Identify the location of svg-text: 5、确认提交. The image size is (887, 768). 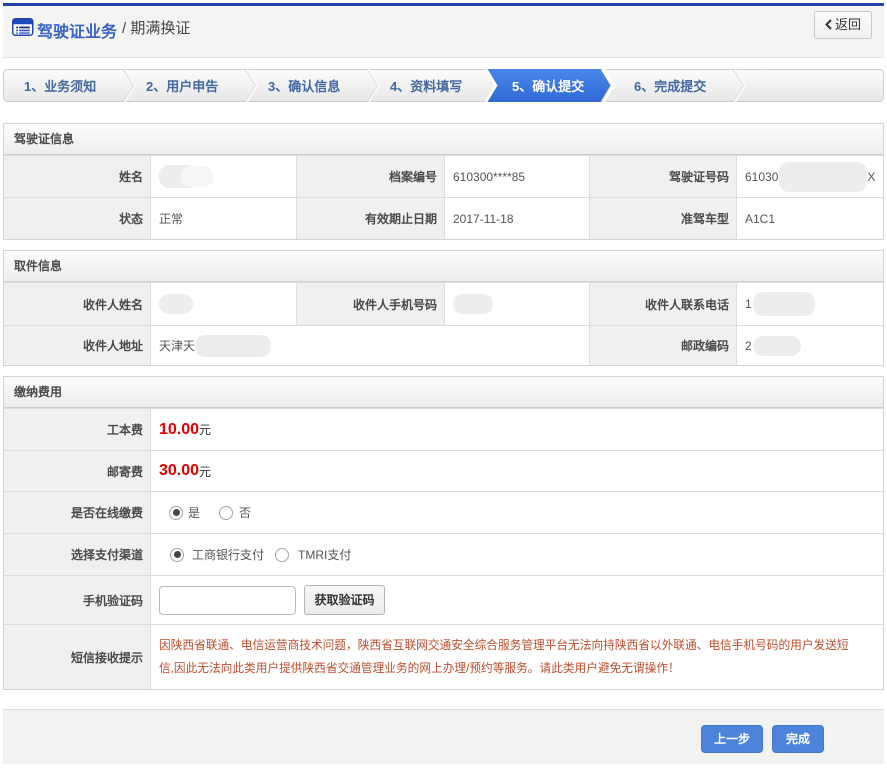
(548, 86).